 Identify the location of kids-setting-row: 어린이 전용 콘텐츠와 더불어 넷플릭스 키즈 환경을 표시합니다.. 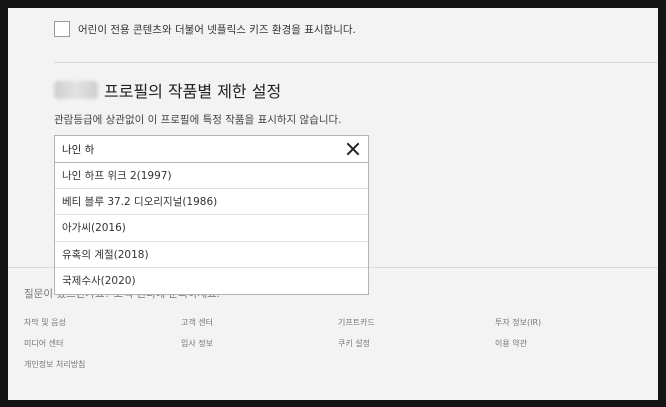
(205, 29).